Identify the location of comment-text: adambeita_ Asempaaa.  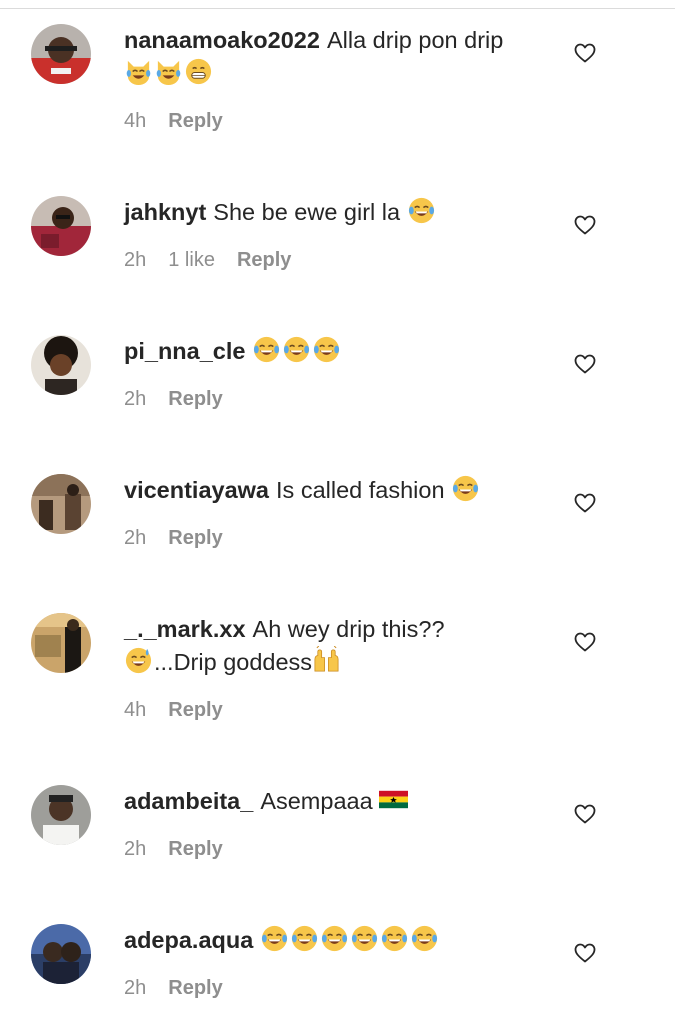
(339, 801).